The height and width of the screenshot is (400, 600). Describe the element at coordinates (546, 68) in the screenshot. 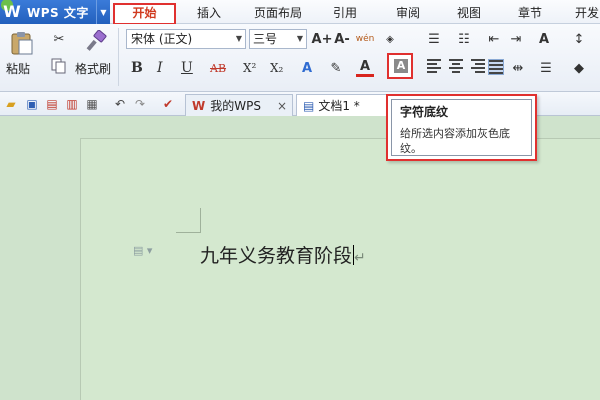

I see `line-spacing-icon: ☰` at that location.